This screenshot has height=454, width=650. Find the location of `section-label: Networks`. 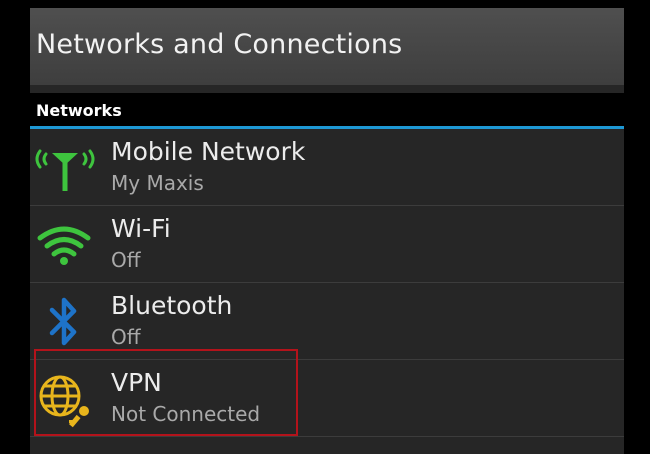

section-label: Networks is located at coordinates (79, 110).